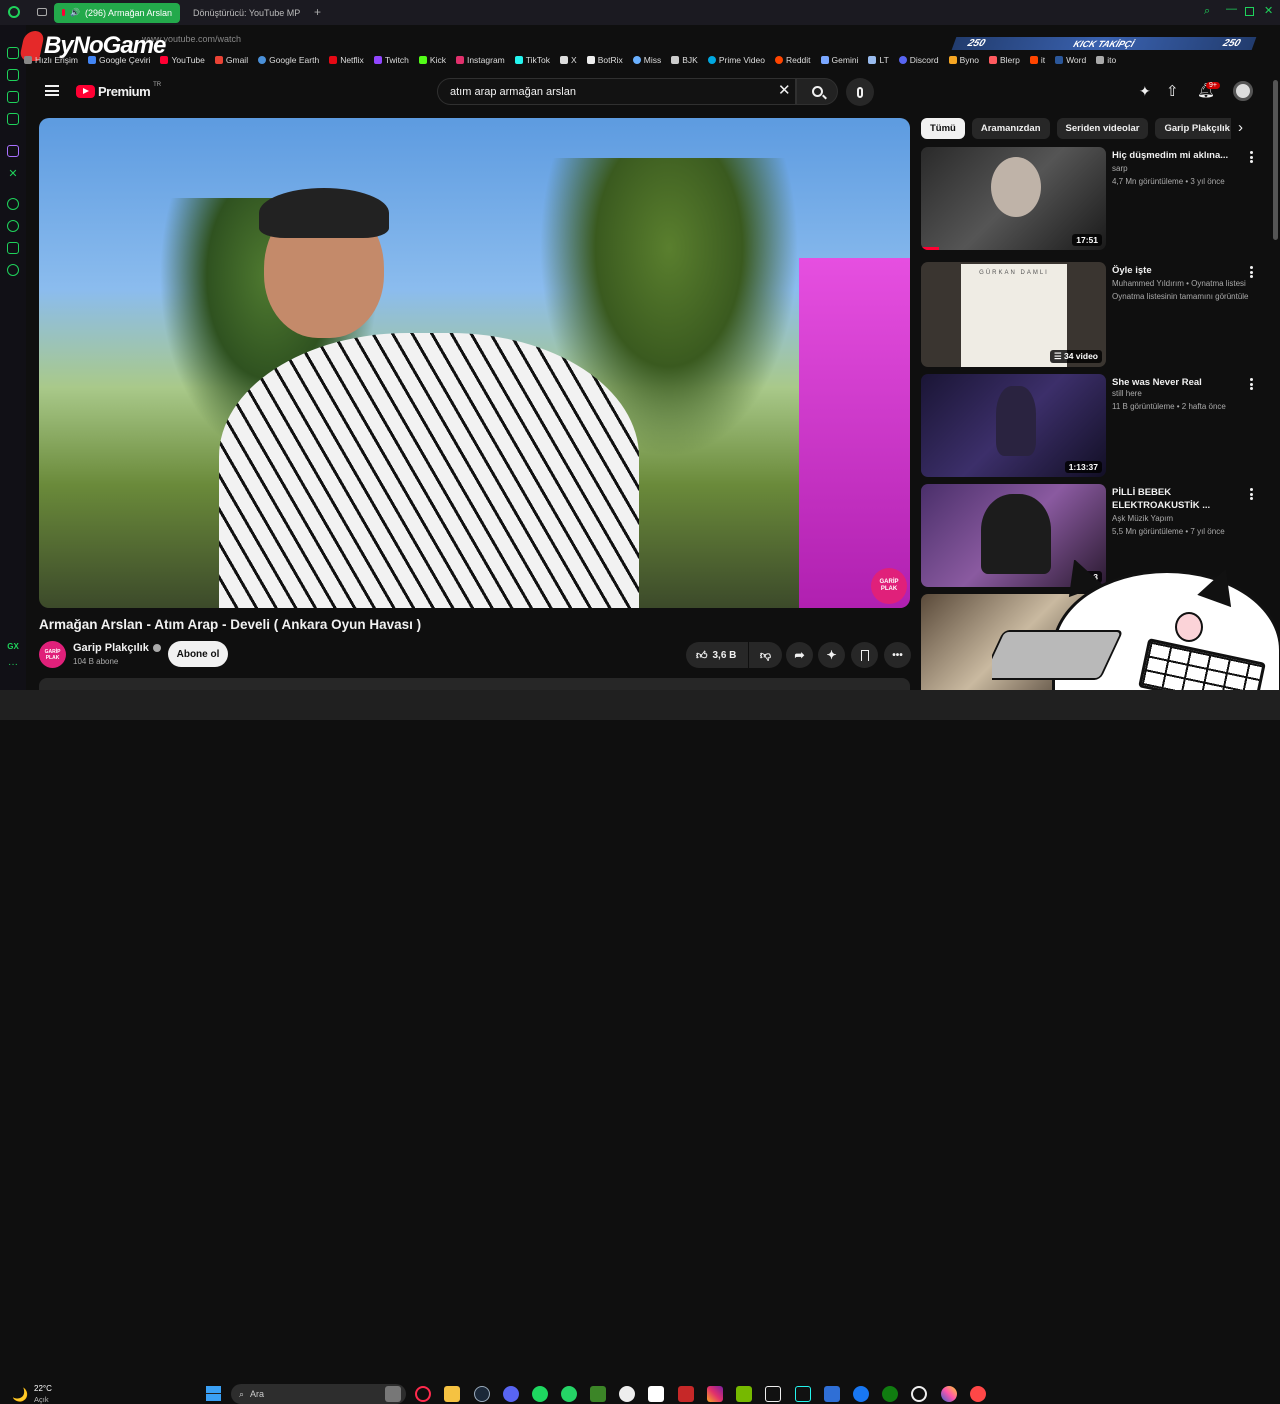  Describe the element at coordinates (963, 60) in the screenshot. I see `bookmark-item: Byno` at that location.